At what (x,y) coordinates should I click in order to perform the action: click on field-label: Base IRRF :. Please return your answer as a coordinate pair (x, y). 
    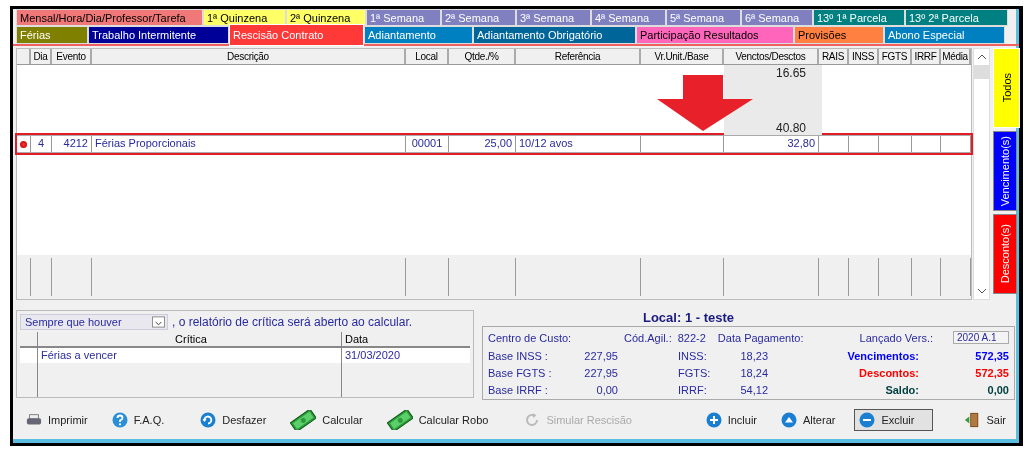
    Looking at the image, I should click on (518, 390).